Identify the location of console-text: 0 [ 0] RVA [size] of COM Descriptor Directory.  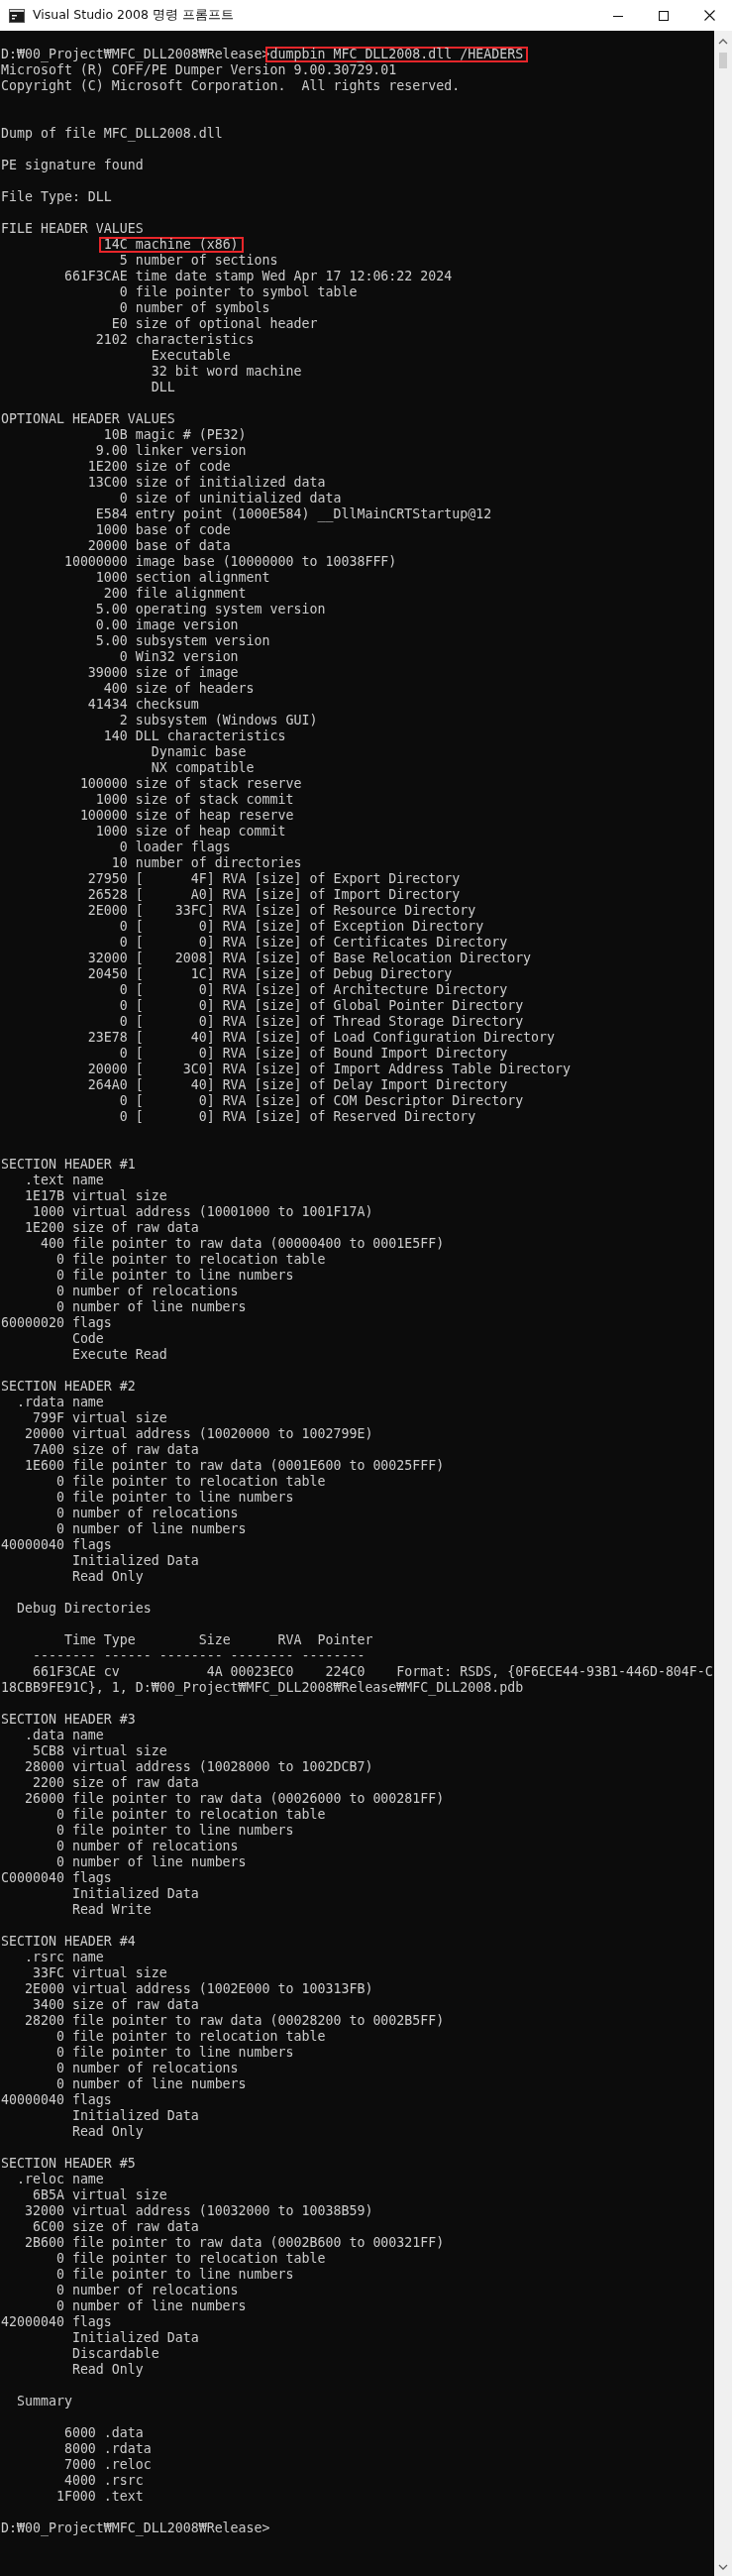
(321, 1100).